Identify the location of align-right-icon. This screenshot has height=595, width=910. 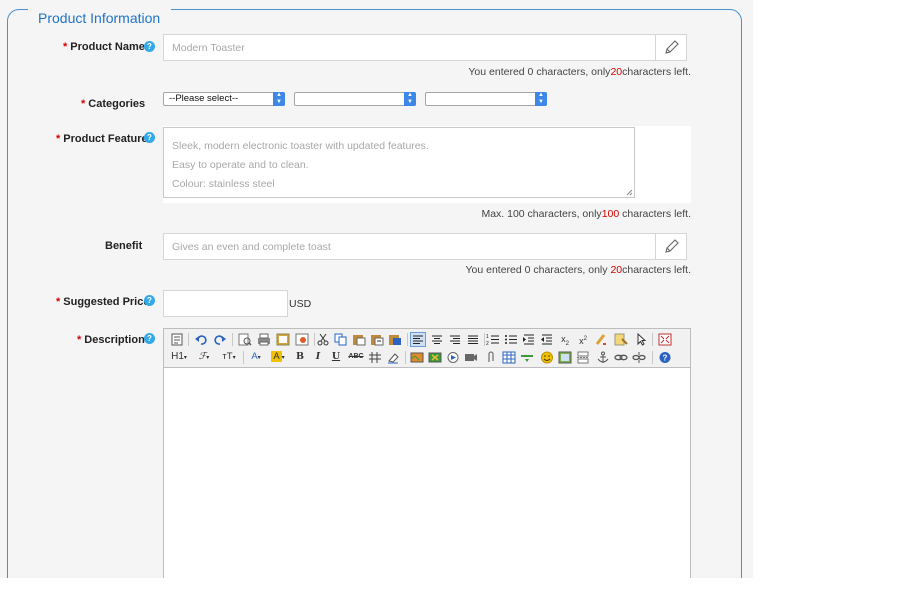
(455, 339).